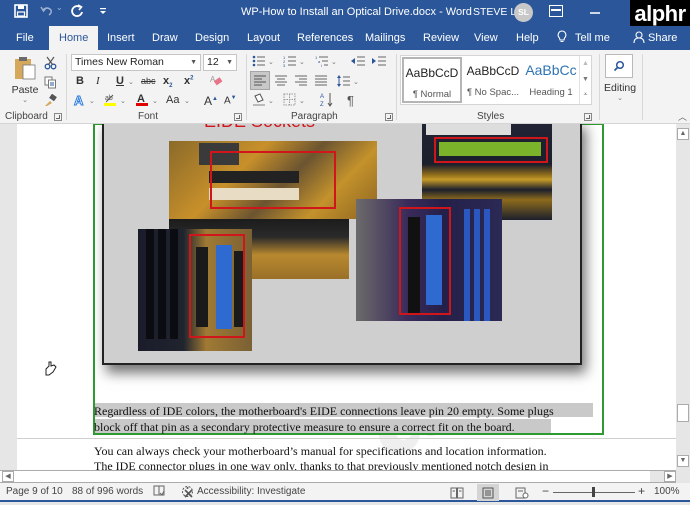 The height and width of the screenshot is (505, 690). I want to click on line-spacing-button: ⌄, so click(348, 82).